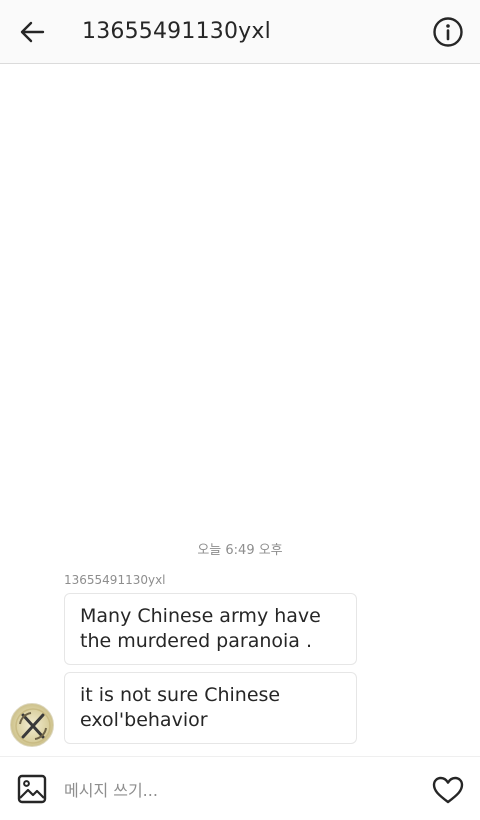  I want to click on message-text: it is not sure Chinese exol'behavior, so click(180, 707).